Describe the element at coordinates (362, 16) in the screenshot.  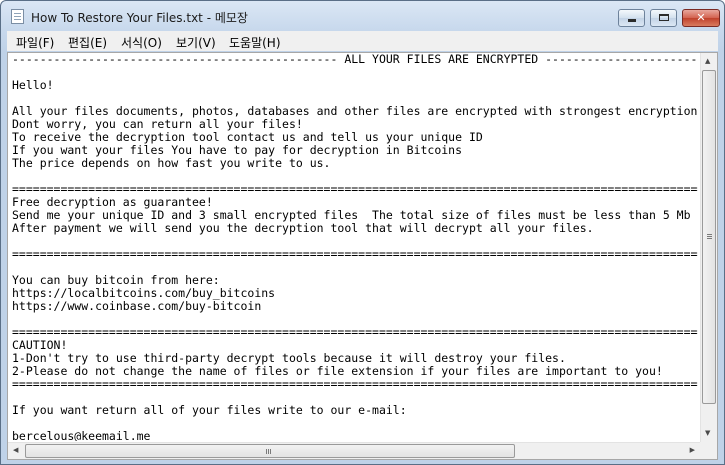
I see `title-bar: How To Restore Your Files.txt - 메모장 ✕` at that location.